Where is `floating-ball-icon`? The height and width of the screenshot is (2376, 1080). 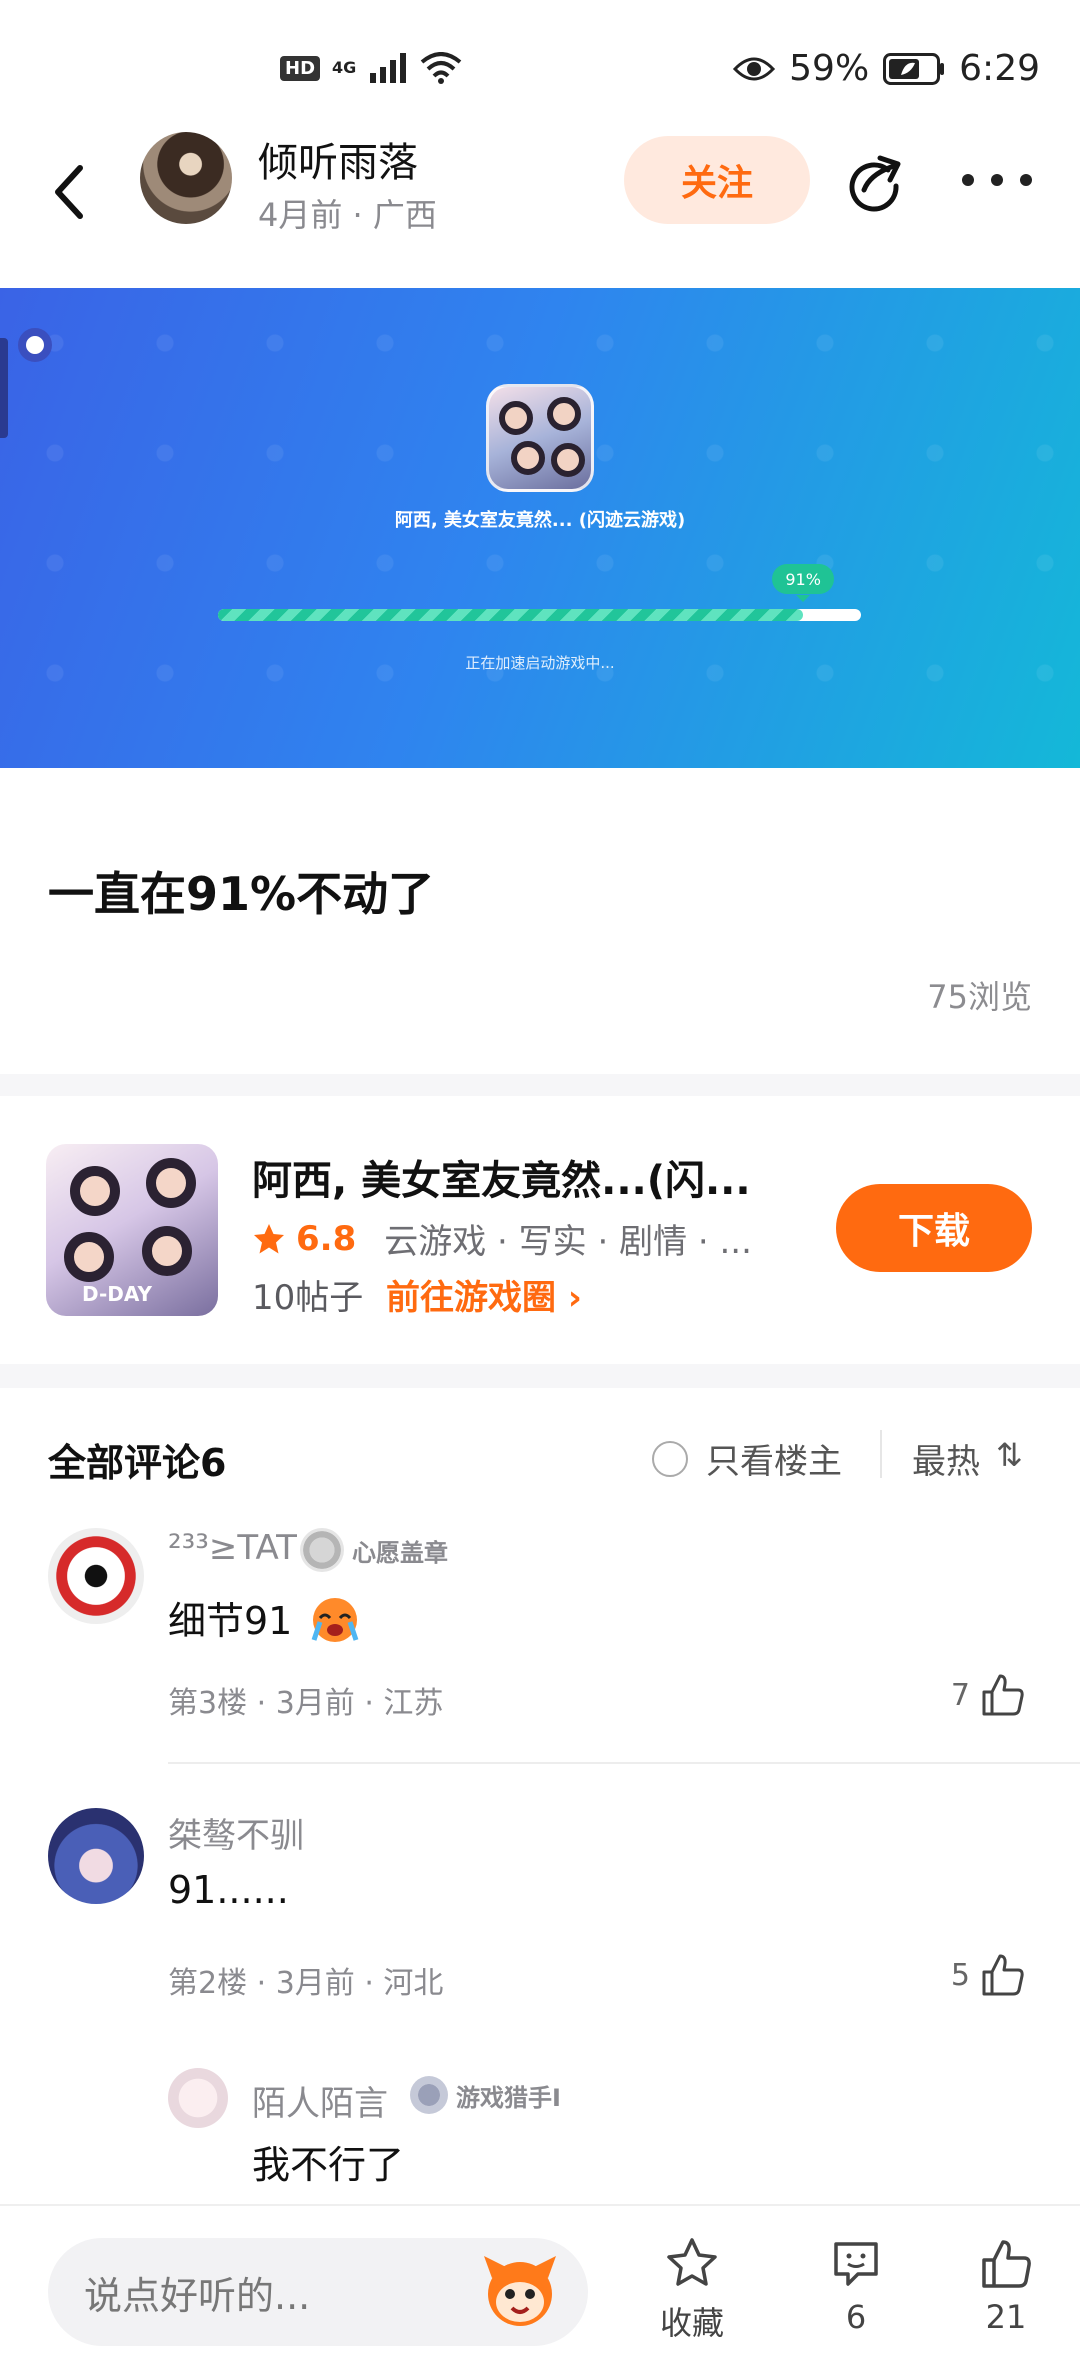 floating-ball-icon is located at coordinates (35, 345).